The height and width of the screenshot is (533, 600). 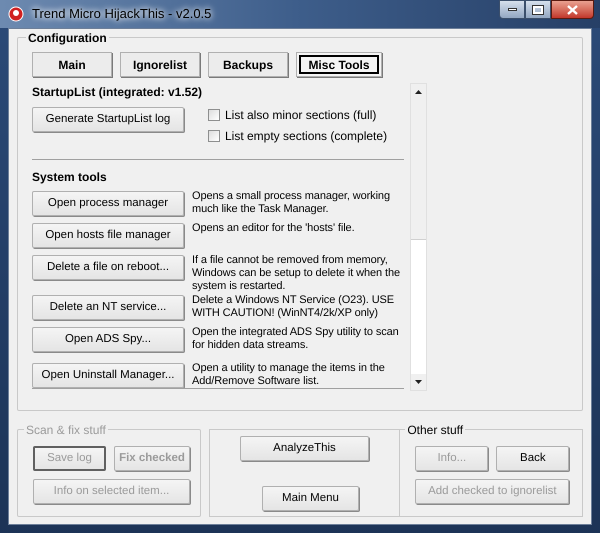 What do you see at coordinates (304, 448) in the screenshot?
I see `analyze-button: AnalyzeThis` at bounding box center [304, 448].